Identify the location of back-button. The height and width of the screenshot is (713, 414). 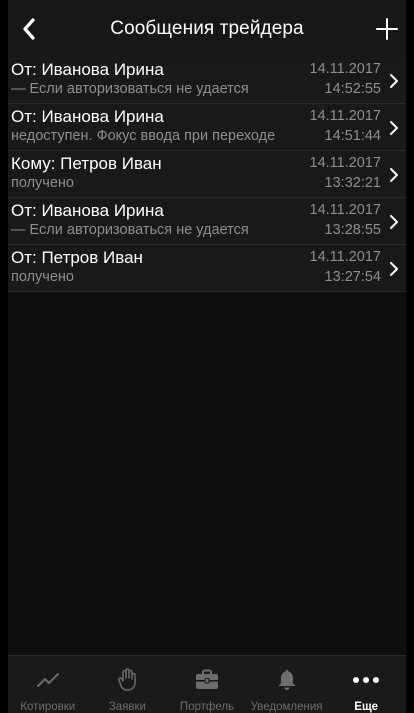
(29, 29).